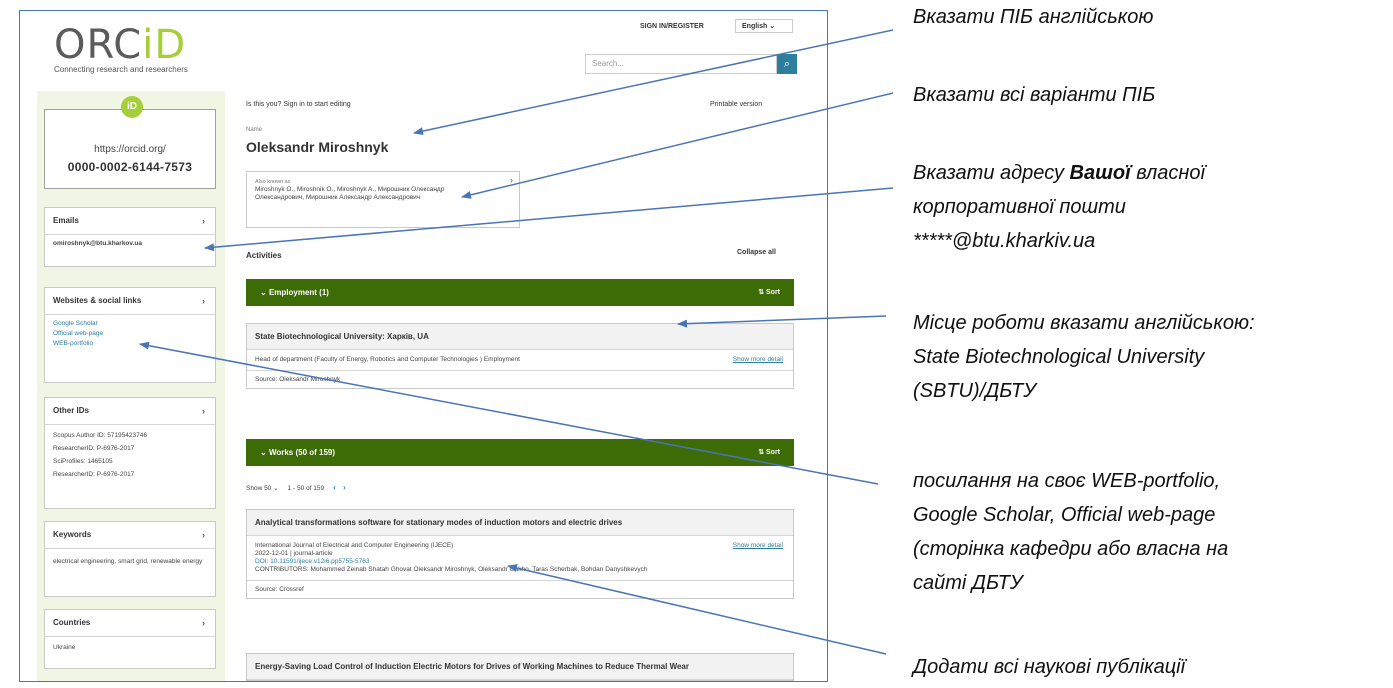 Image resolution: width=1393 pixels, height=688 pixels. What do you see at coordinates (653, 82) in the screenshot?
I see `arrow-to-name` at bounding box center [653, 82].